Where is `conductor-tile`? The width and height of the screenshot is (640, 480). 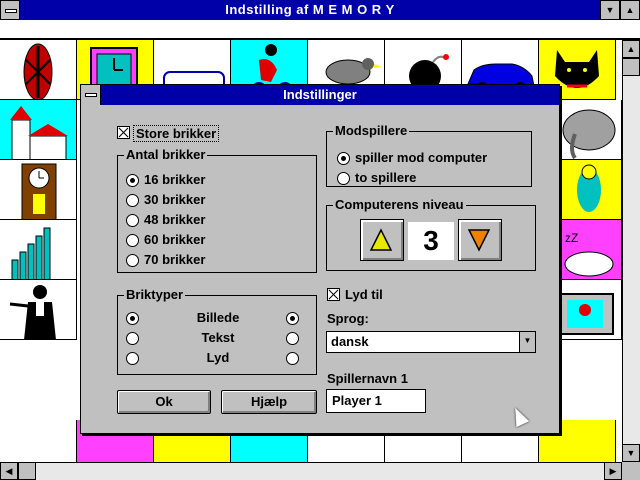
conductor-tile is located at coordinates (38, 310).